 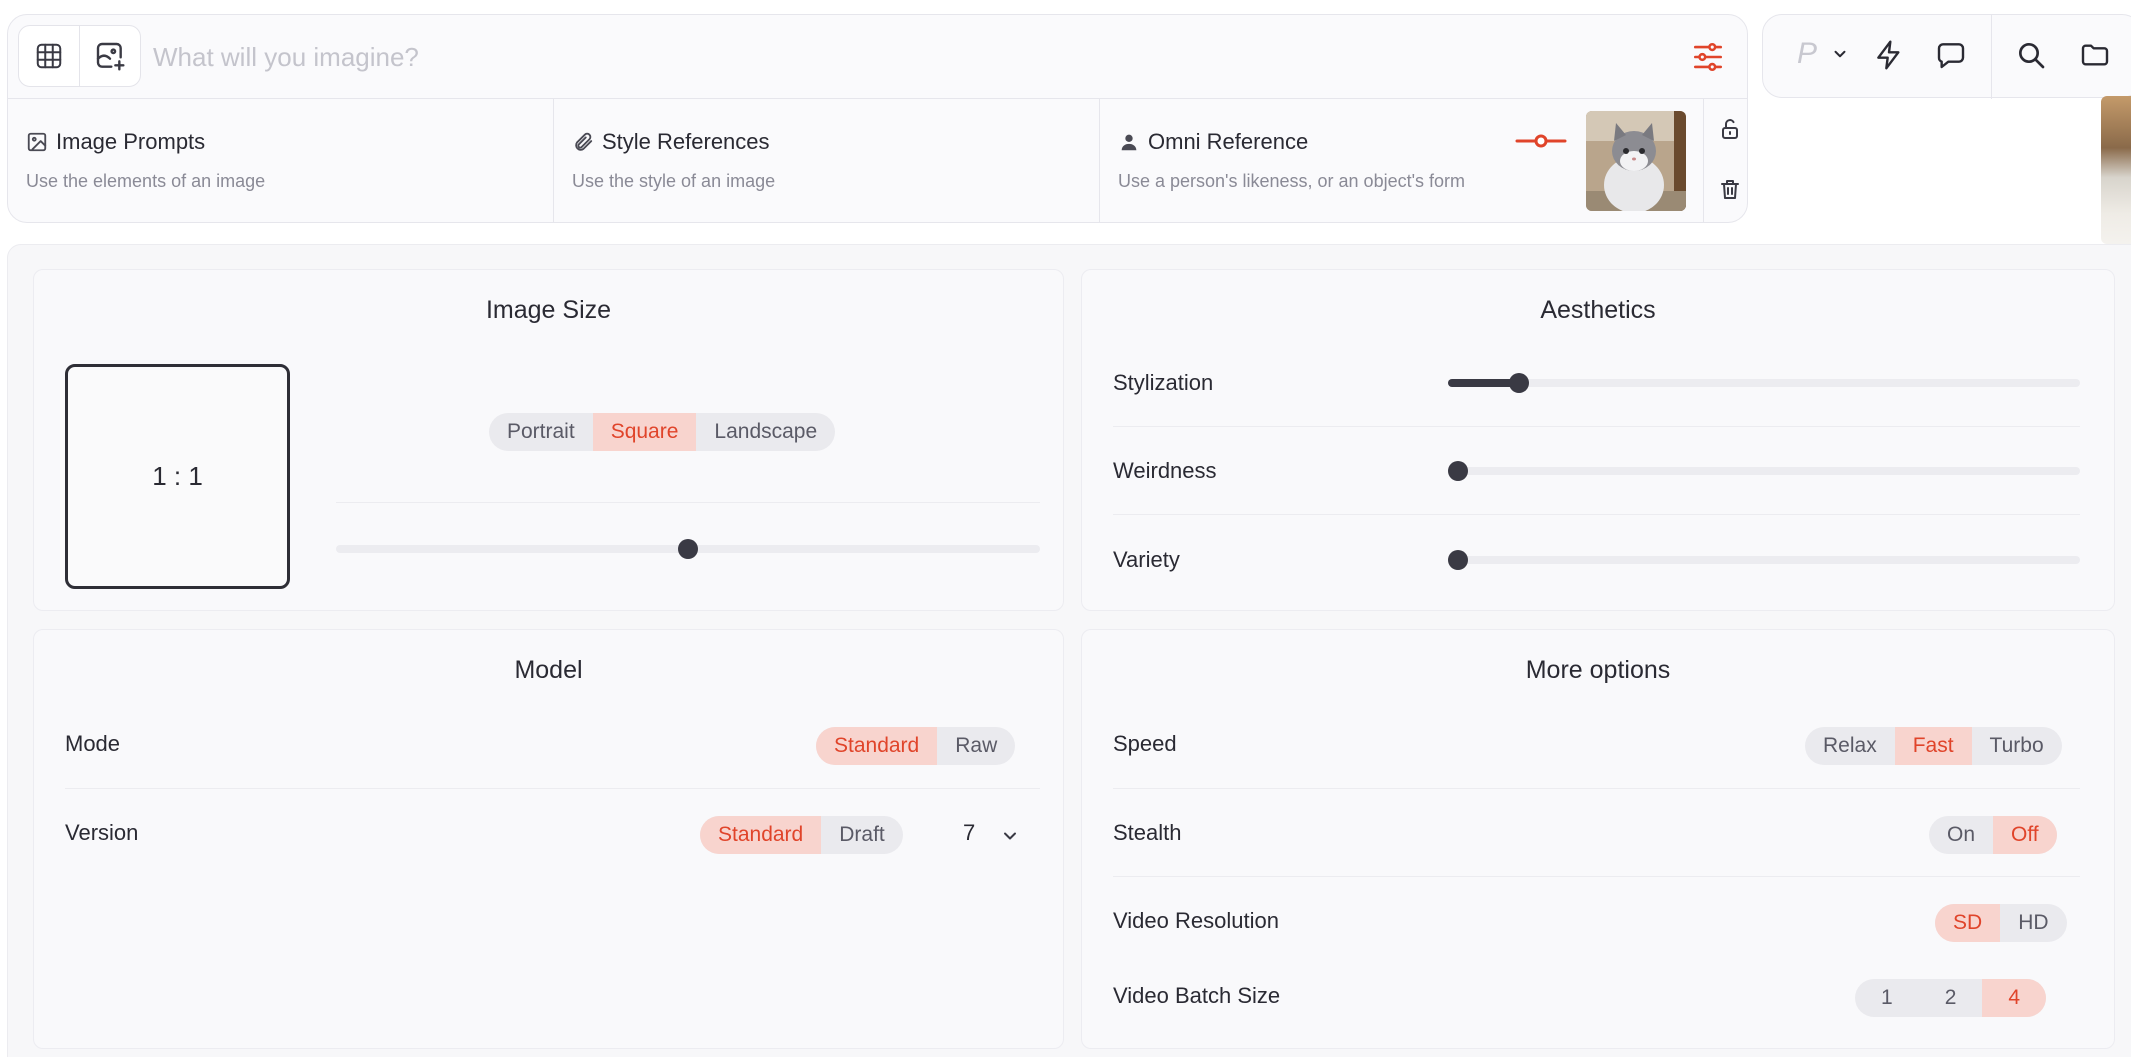 I want to click on folder-icon, so click(x=2095, y=55).